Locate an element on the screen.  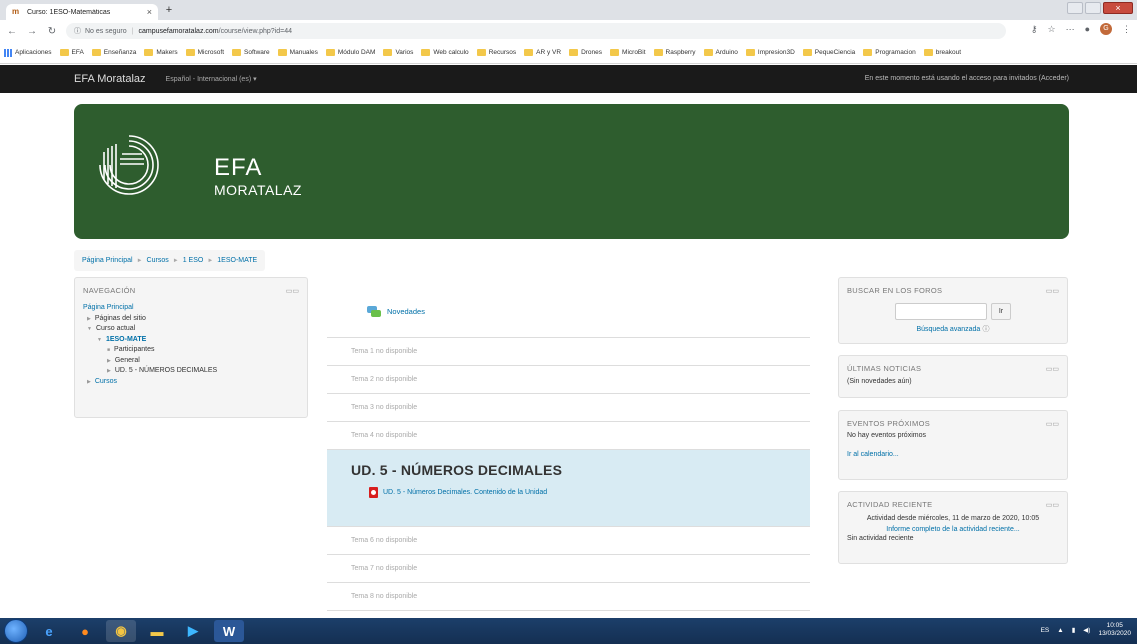
bookmark-label: Impresion3D is located at coordinates (776, 52).